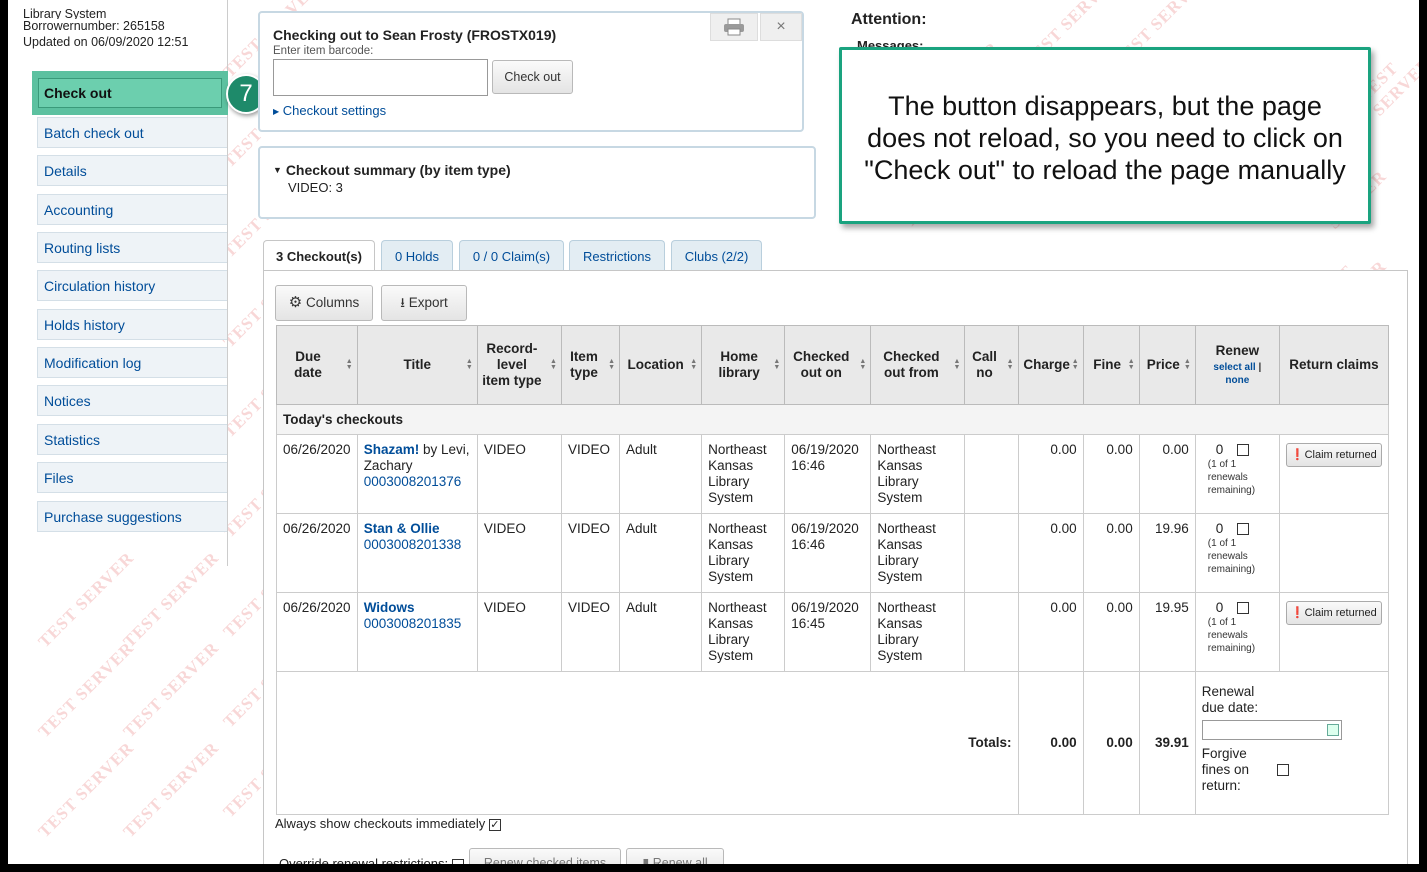 The width and height of the screenshot is (1427, 872). Describe the element at coordinates (590, 365) in the screenshot. I see `col-item-type: Item type ▲ ▼` at that location.